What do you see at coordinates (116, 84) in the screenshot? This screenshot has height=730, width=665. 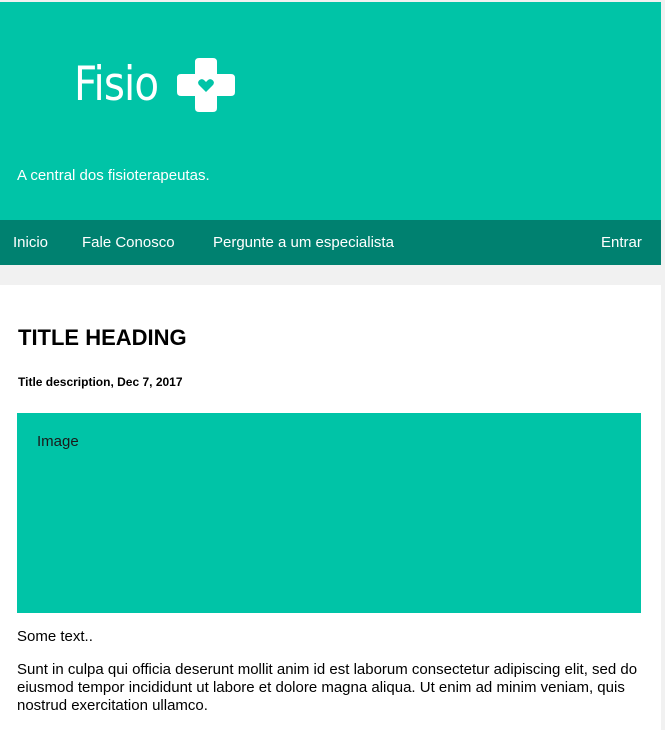 I see `logo-text: Fisio` at bounding box center [116, 84].